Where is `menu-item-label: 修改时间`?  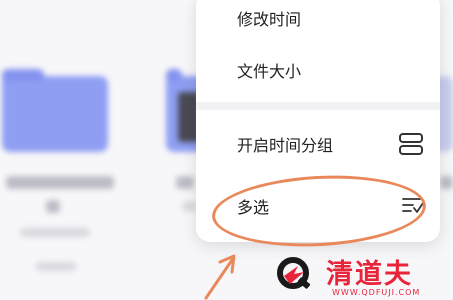
menu-item-label: 修改时间 is located at coordinates (269, 19).